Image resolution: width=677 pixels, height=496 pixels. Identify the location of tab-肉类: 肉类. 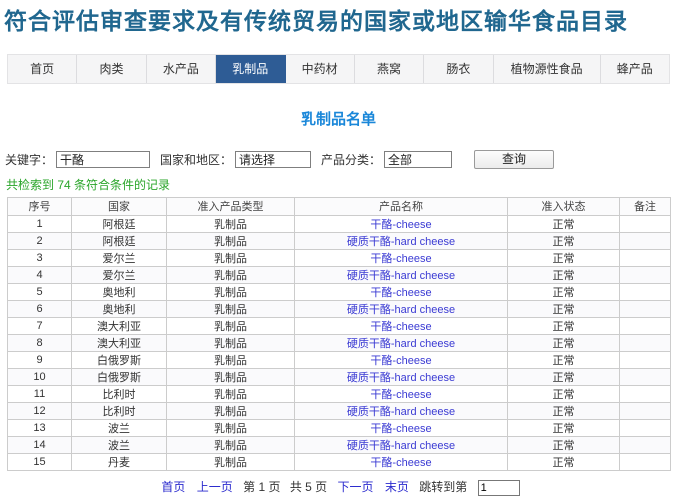
(112, 68).